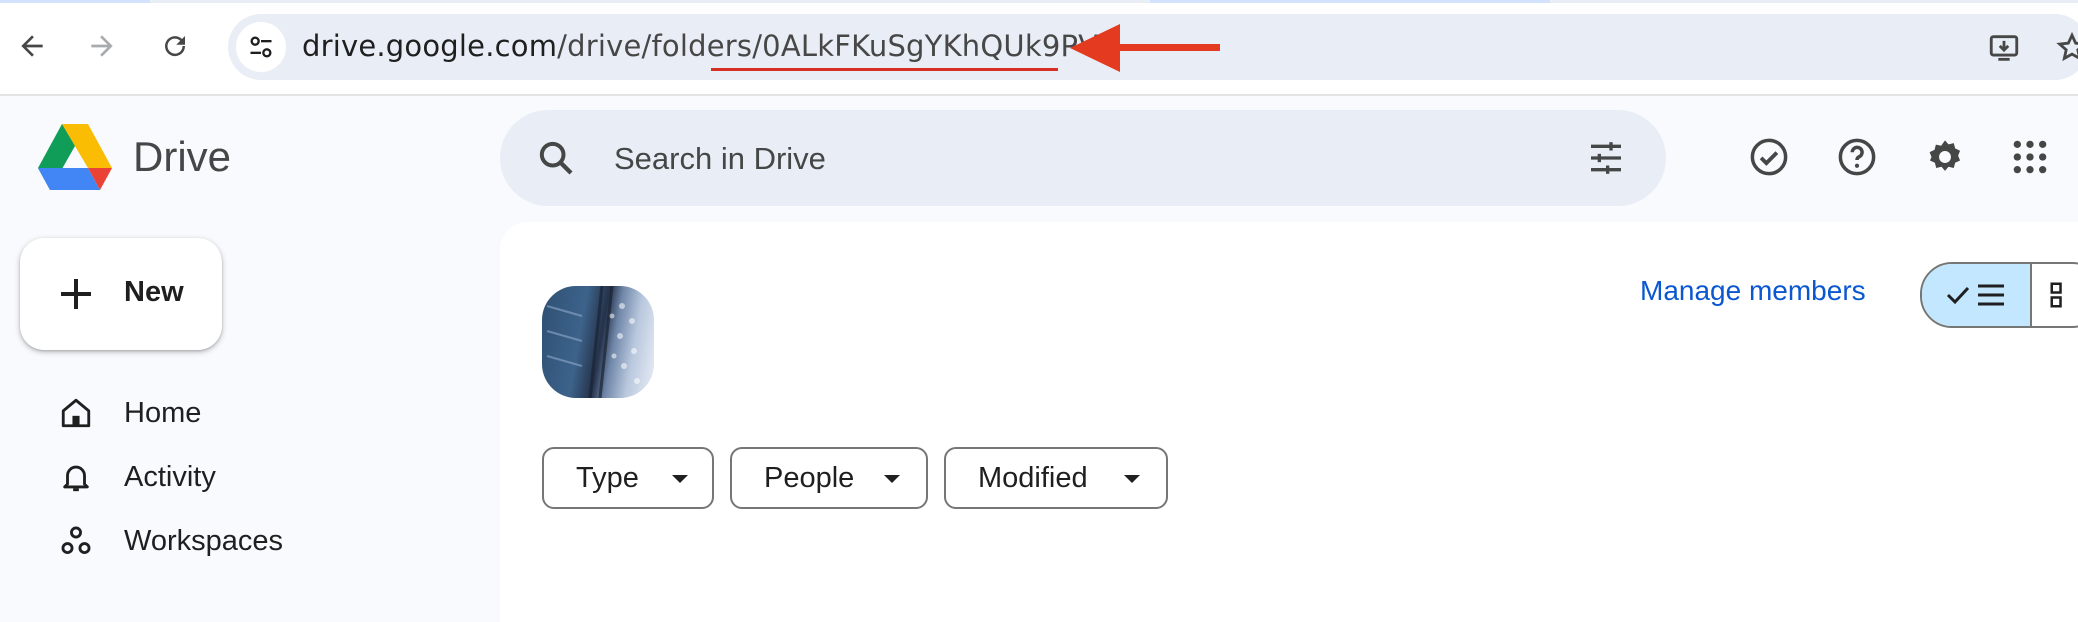 Image resolution: width=2078 pixels, height=622 pixels. What do you see at coordinates (1753, 291) in the screenshot?
I see `manage-members-link: Manage members` at bounding box center [1753, 291].